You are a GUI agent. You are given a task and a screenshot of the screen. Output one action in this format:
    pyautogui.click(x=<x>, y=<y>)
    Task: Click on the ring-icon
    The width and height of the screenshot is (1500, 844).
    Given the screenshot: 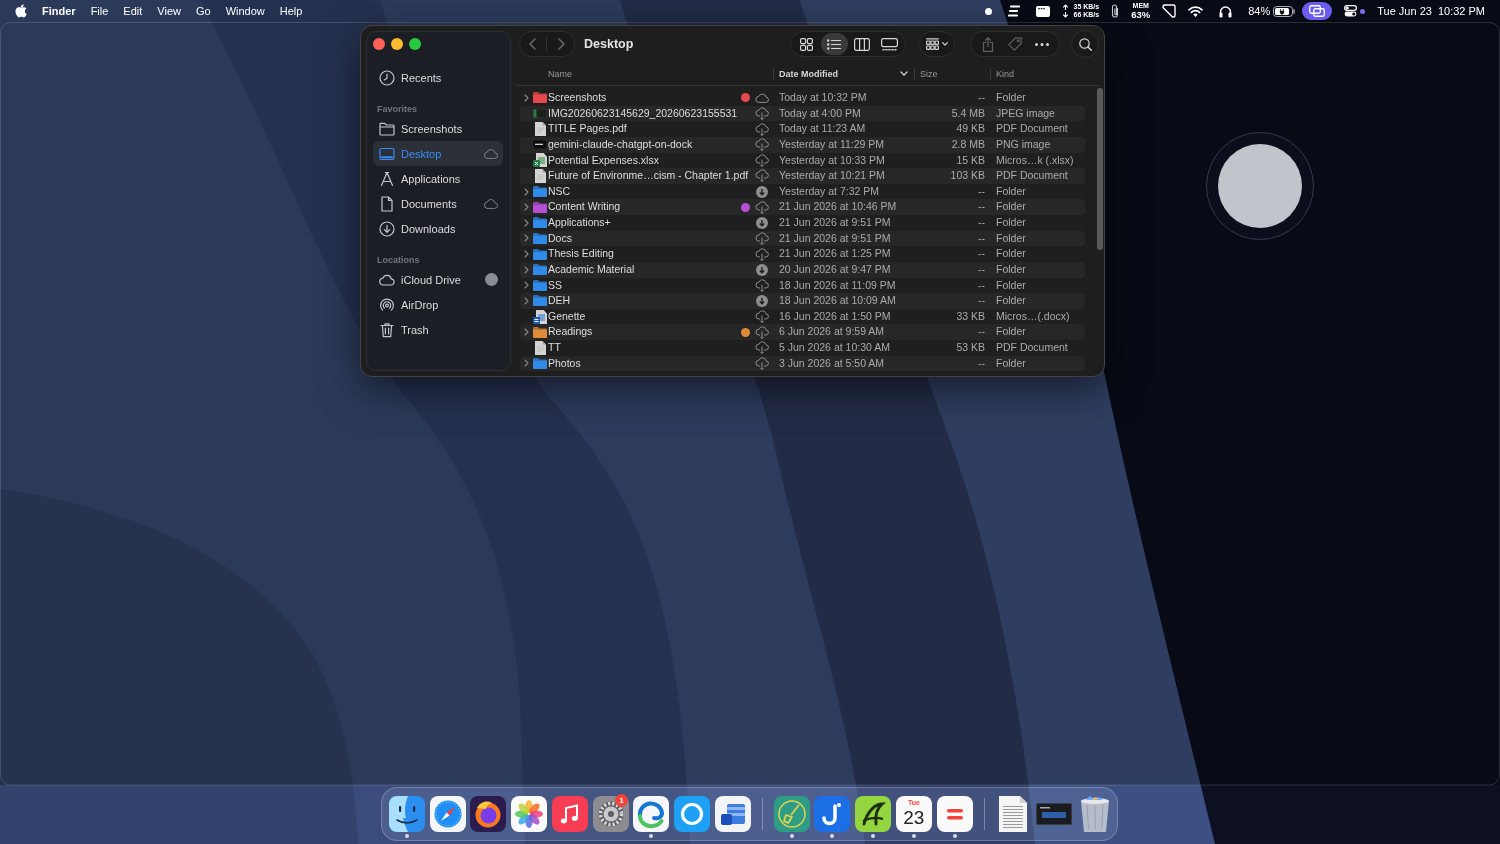 What is the action you would take?
    pyautogui.click(x=692, y=814)
    